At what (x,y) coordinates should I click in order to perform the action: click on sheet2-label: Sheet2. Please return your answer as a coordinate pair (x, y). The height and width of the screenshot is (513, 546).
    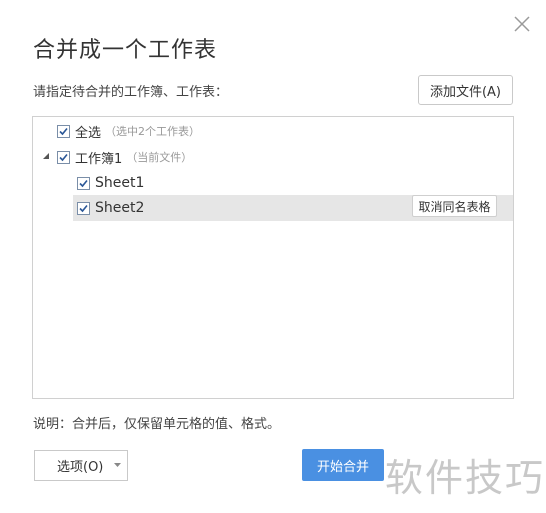
    Looking at the image, I should click on (120, 208).